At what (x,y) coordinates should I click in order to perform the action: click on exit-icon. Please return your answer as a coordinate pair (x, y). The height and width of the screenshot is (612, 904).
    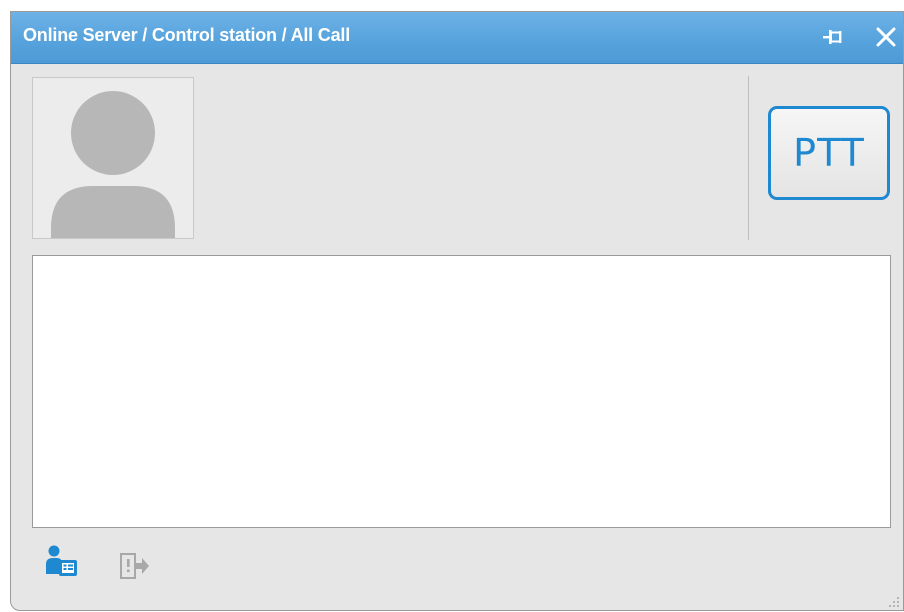
    Looking at the image, I should click on (134, 566).